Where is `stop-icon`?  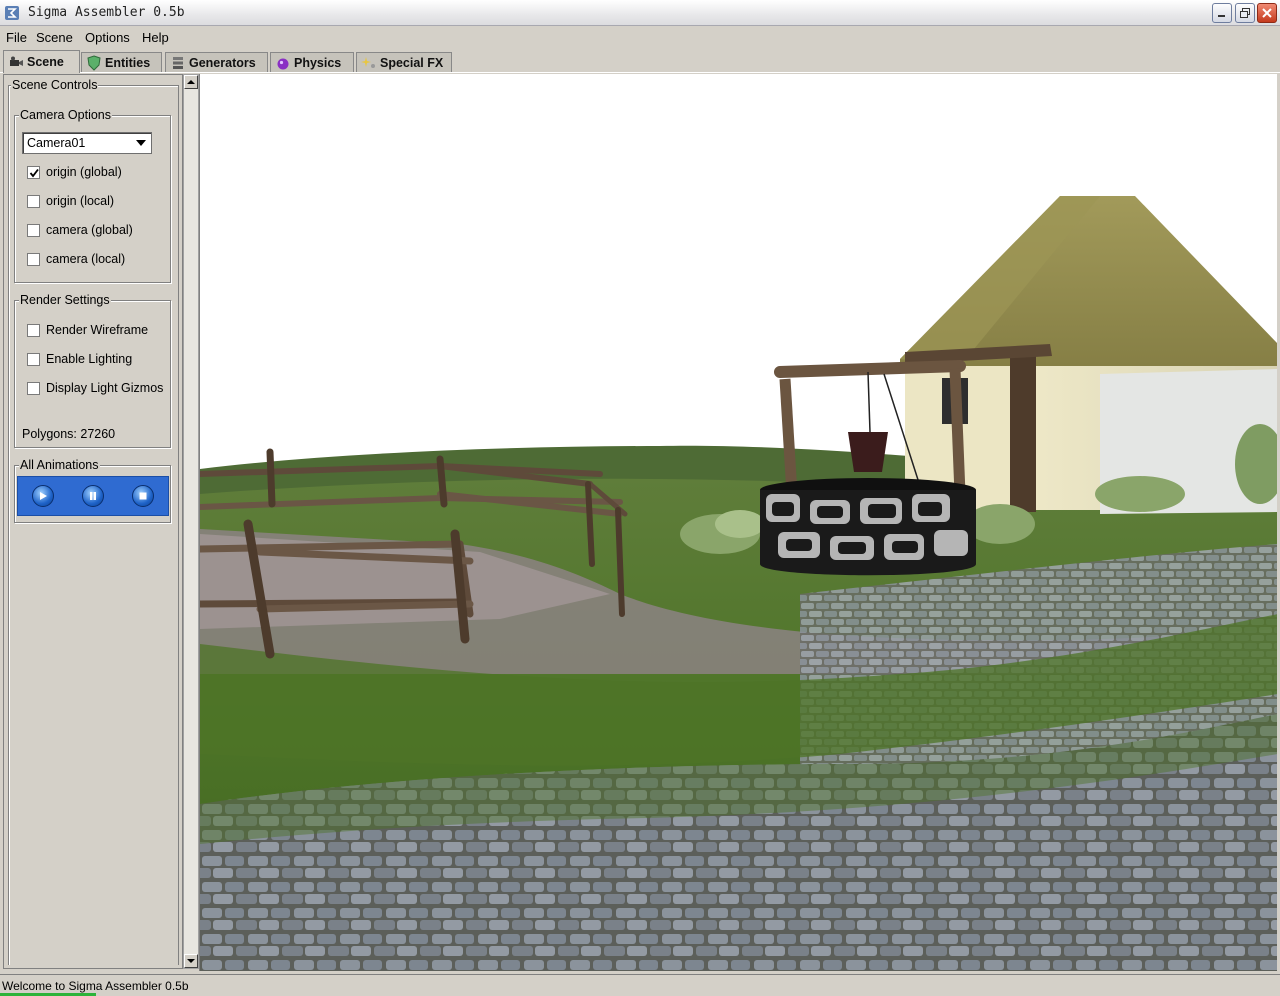
stop-icon is located at coordinates (143, 496).